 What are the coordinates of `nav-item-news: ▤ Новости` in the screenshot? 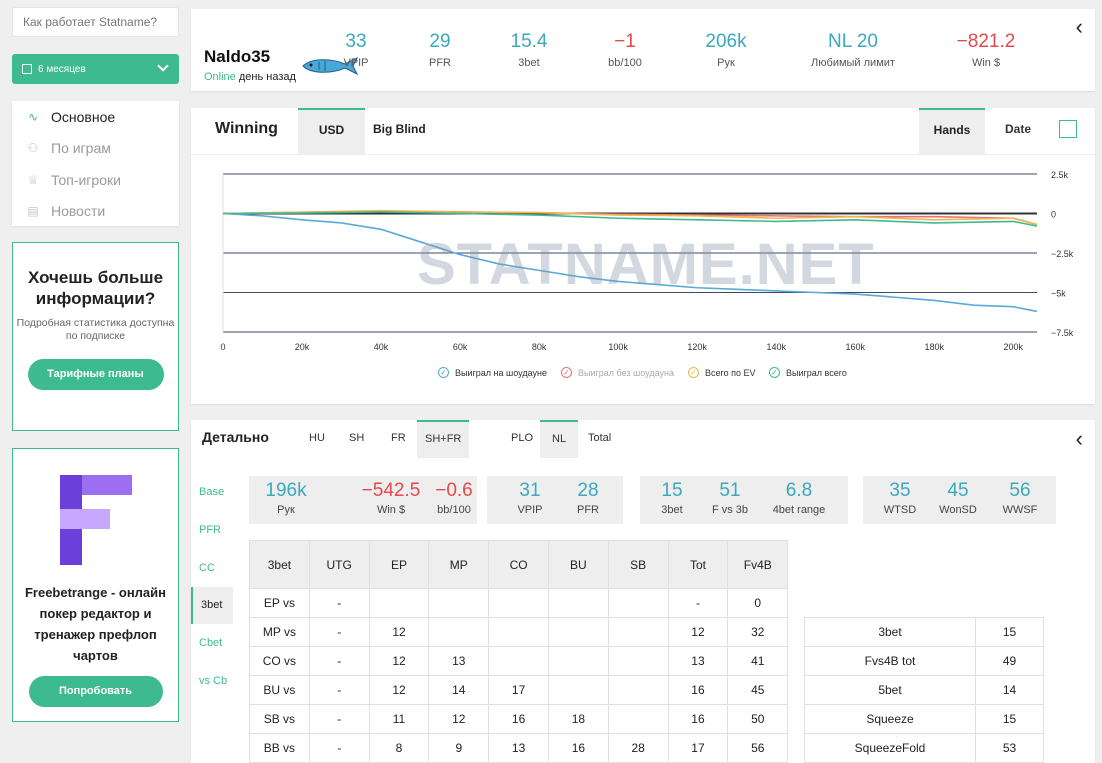 It's located at (95, 212).